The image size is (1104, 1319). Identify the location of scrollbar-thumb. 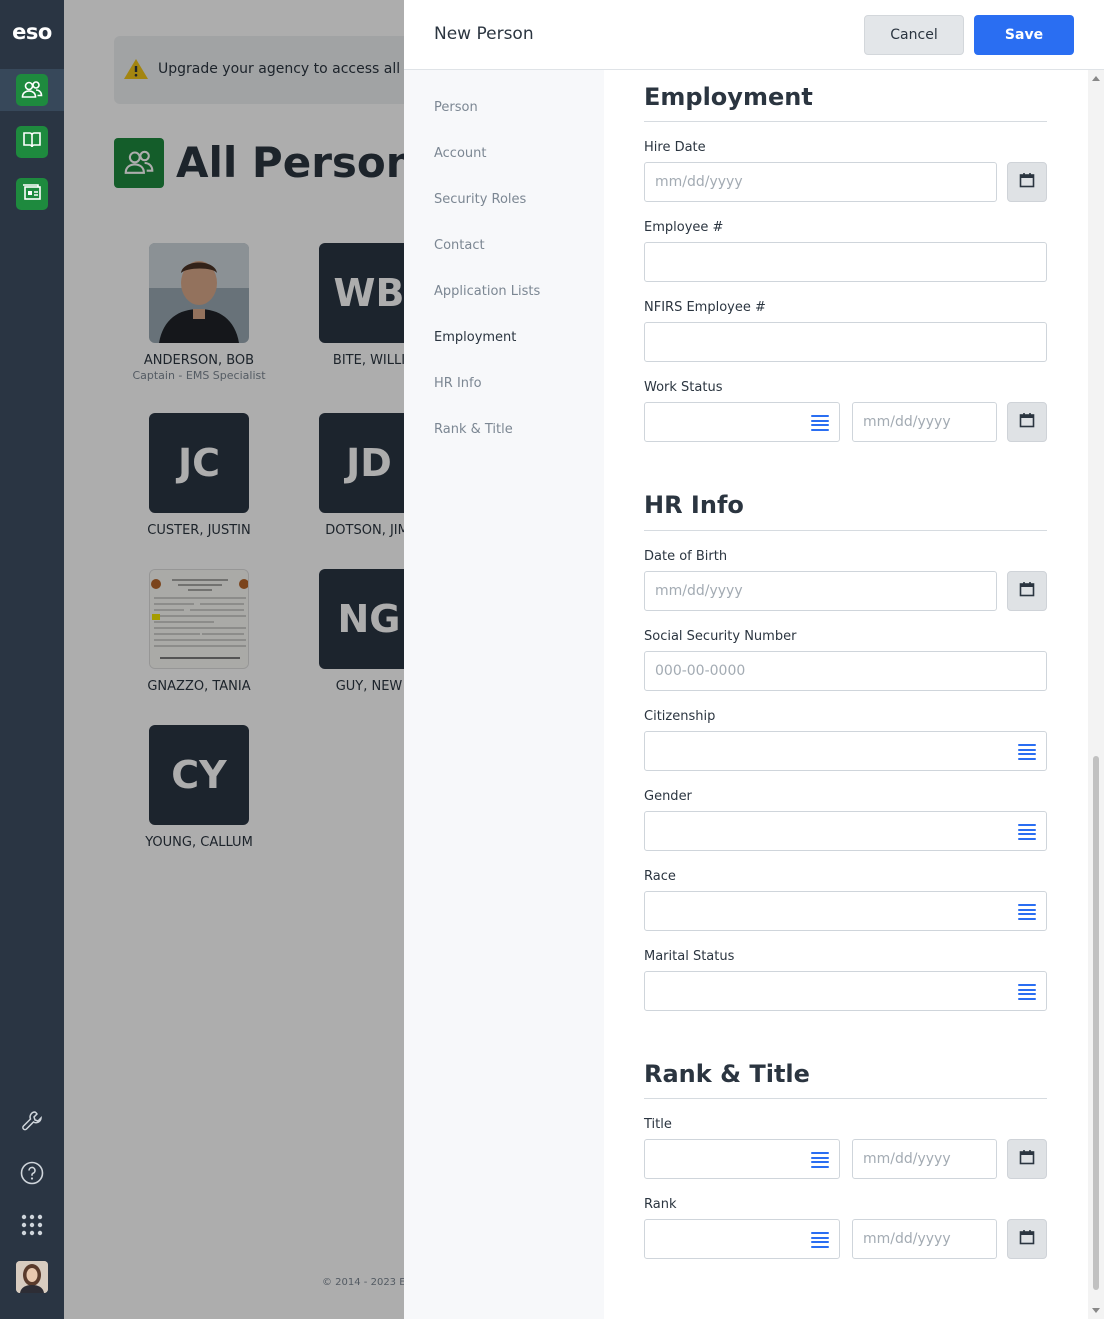
(1096, 1023).